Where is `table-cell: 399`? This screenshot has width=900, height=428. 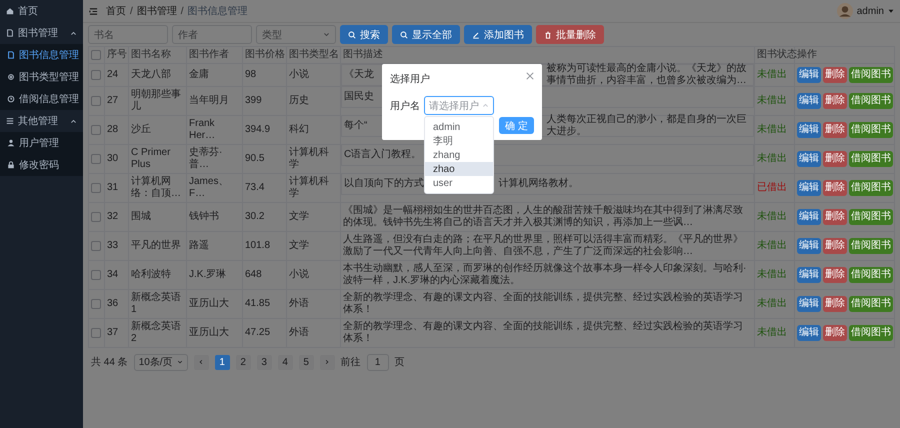
table-cell: 399 is located at coordinates (264, 100).